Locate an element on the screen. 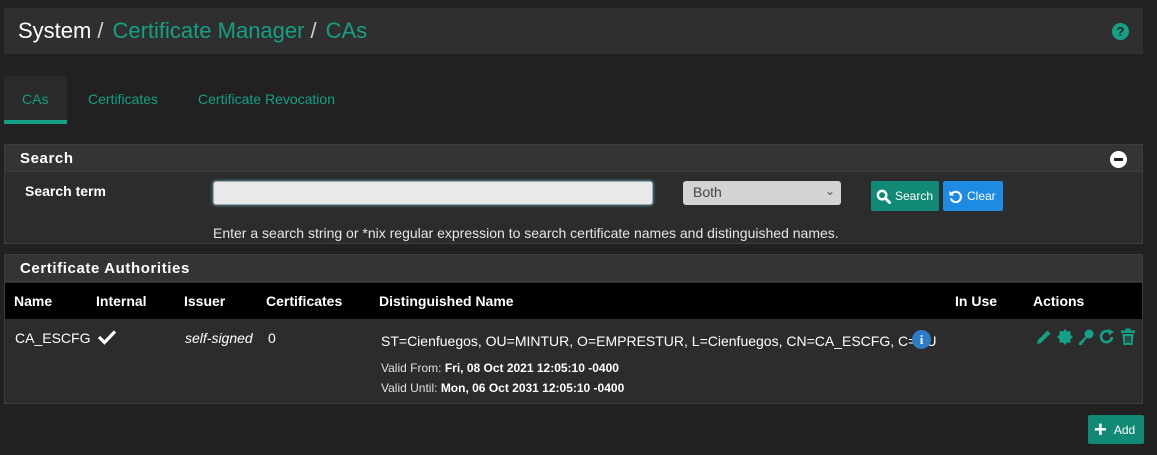 This screenshot has width=1157, height=455. search-term-label: Search term is located at coordinates (65, 191).